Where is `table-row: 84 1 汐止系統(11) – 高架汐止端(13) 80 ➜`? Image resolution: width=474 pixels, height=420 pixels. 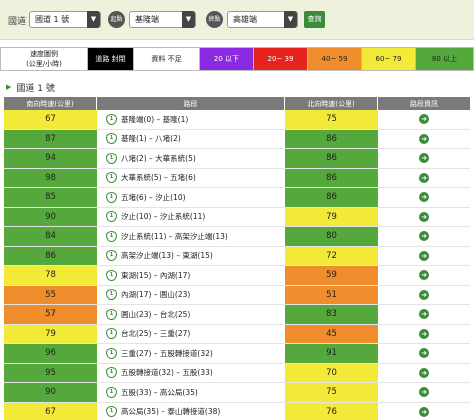 table-row: 84 1 汐止系統(11) – 高架汐止端(13) 80 ➜ is located at coordinates (237, 237).